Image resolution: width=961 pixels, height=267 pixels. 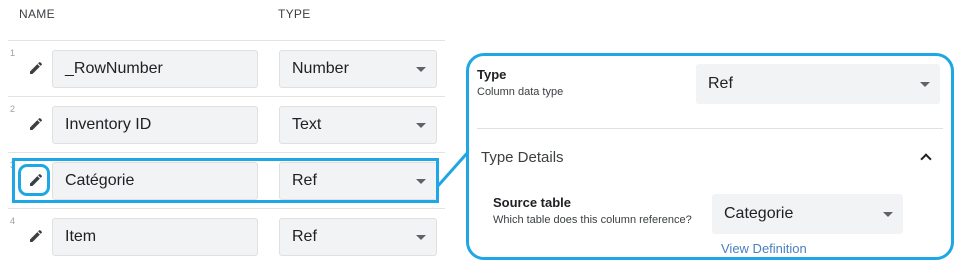 I want to click on row-index: 1, so click(x=13, y=53).